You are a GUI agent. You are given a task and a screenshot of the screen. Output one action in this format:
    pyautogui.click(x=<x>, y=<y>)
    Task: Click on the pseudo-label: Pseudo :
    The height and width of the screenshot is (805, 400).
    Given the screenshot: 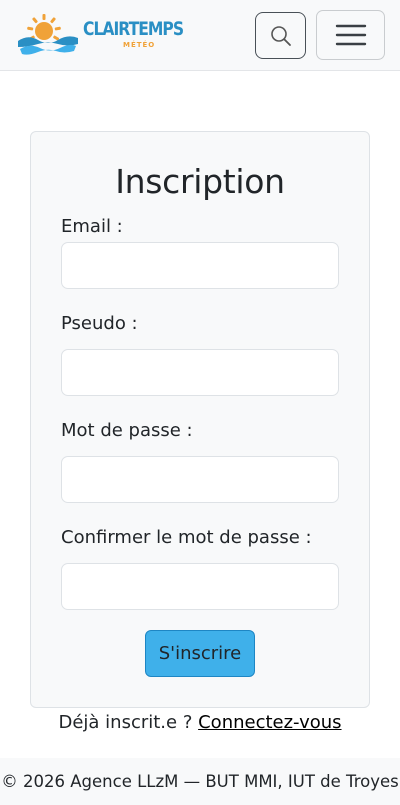 What is the action you would take?
    pyautogui.click(x=99, y=323)
    